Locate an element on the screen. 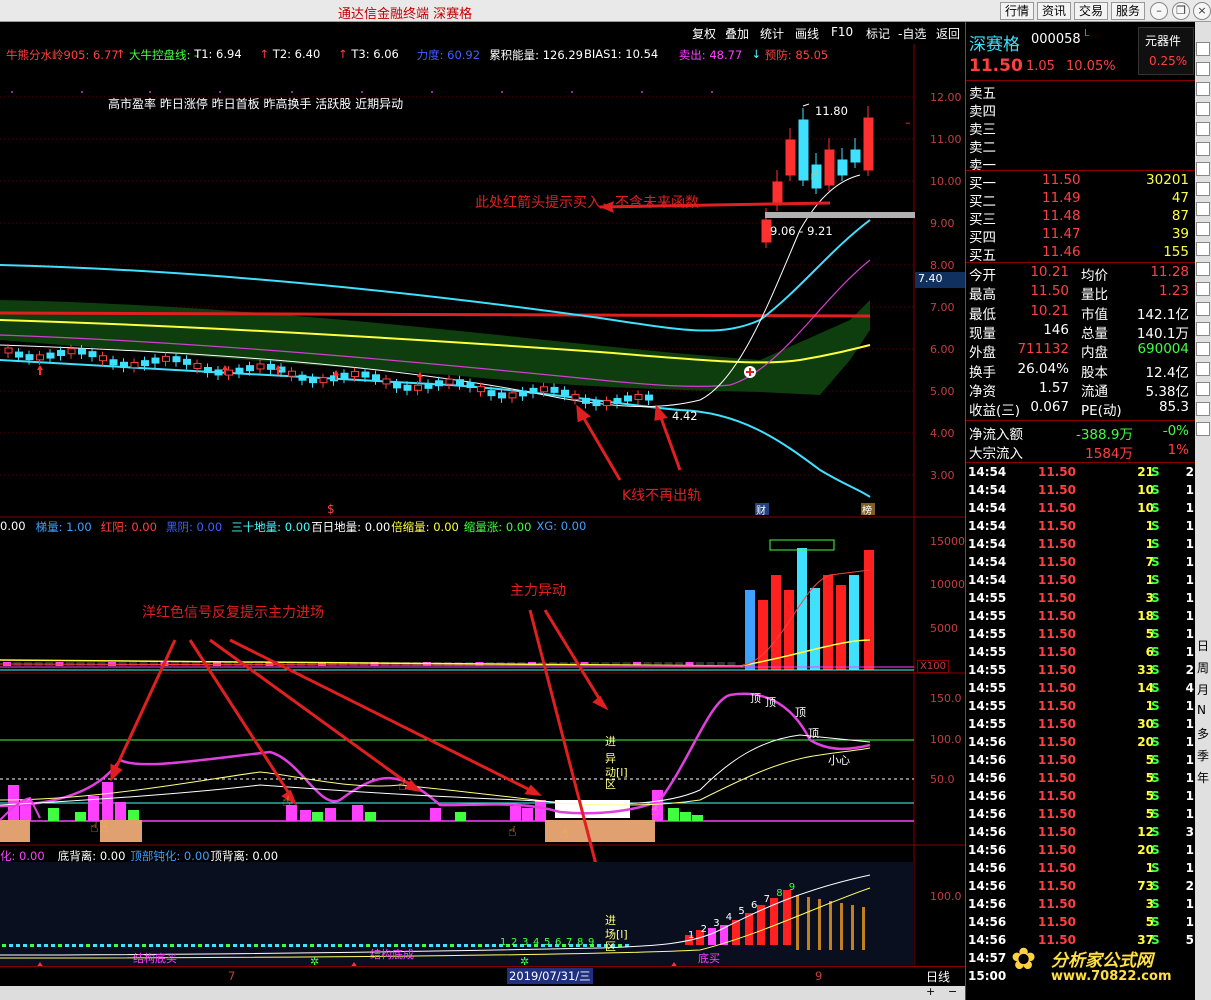  news-button: 资讯 is located at coordinates (1054, 11).